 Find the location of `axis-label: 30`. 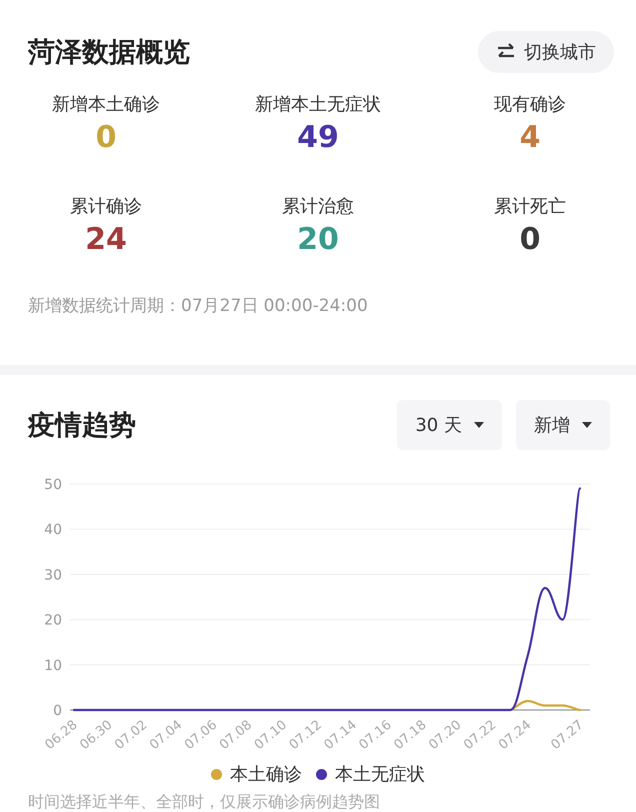

axis-label: 30 is located at coordinates (53, 575).